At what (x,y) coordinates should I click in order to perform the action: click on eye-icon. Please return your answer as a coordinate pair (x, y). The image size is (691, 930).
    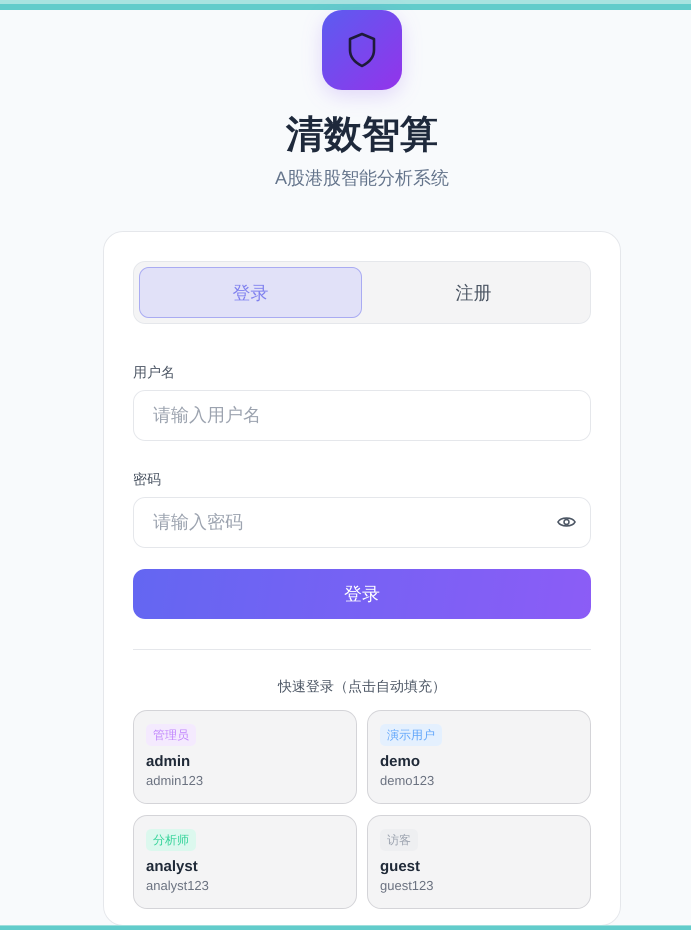
    Looking at the image, I should click on (566, 522).